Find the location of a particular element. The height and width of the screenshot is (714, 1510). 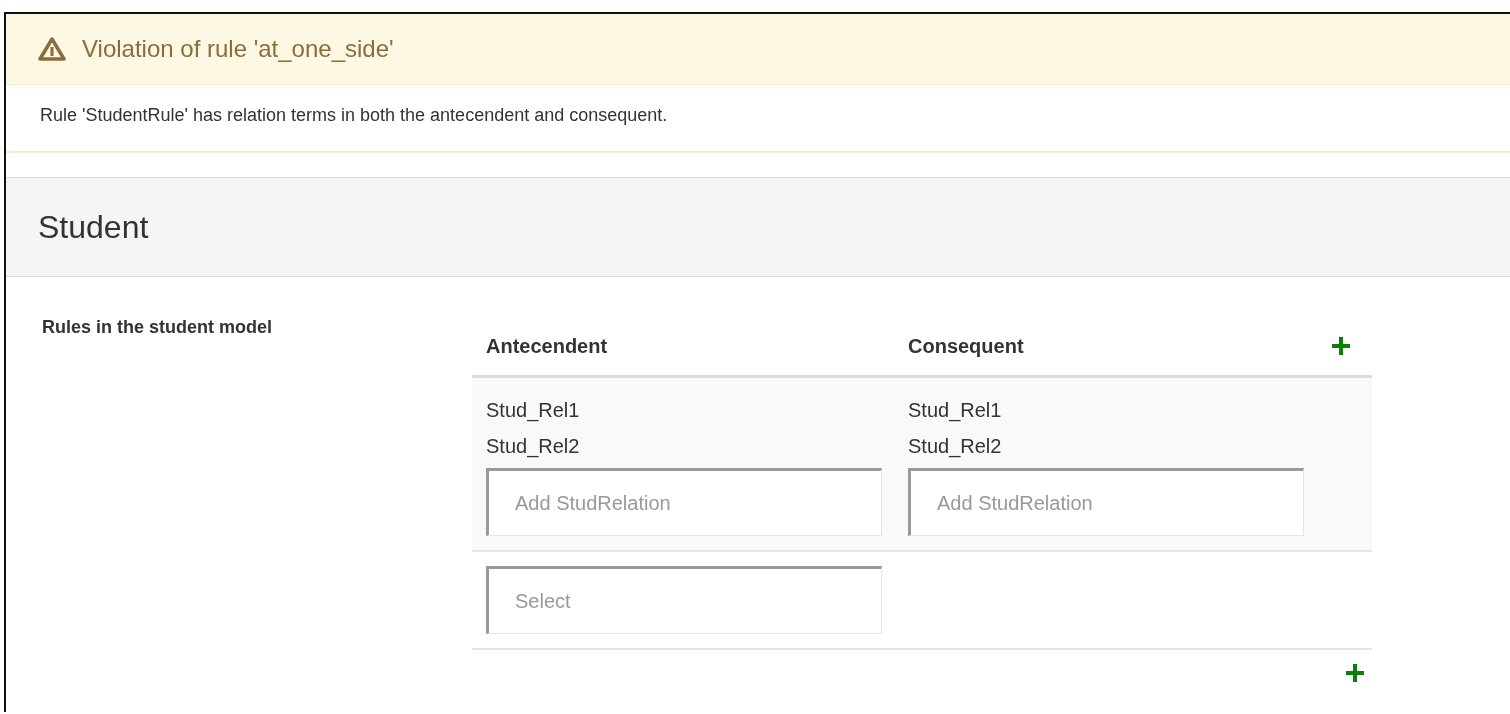

alert-message: Rule 'StudentRule' has relation terms in both the antecendent and consequent. is located at coordinates (354, 115).